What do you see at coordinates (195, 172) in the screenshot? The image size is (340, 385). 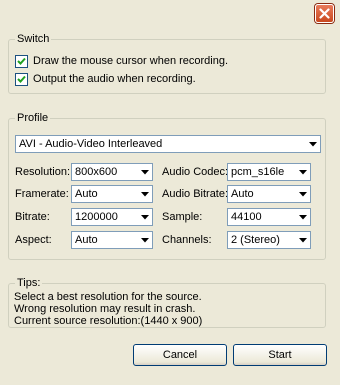 I see `audio-codec-label: Audio Codec:` at bounding box center [195, 172].